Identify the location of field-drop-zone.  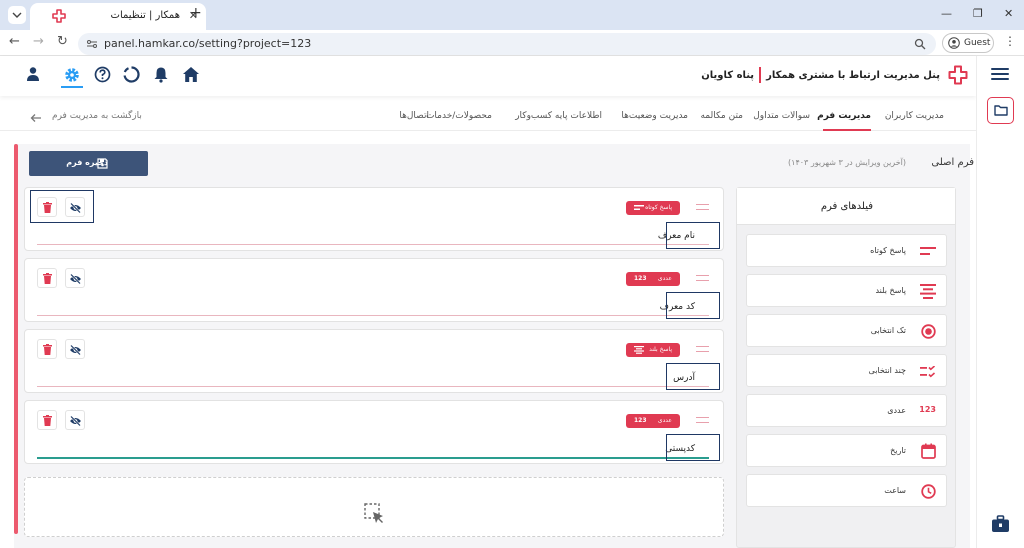
(374, 507).